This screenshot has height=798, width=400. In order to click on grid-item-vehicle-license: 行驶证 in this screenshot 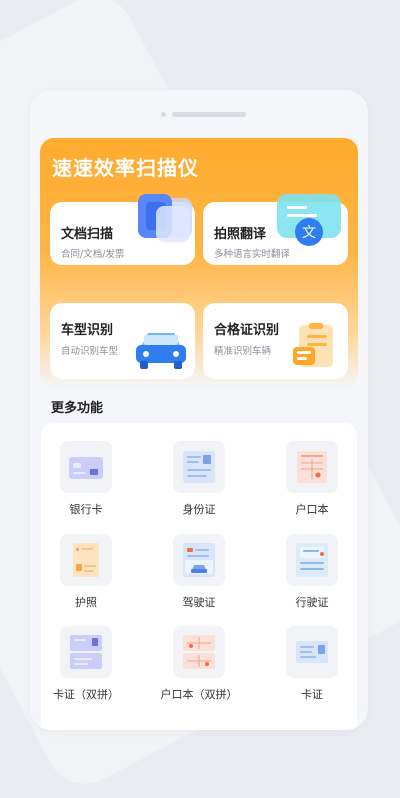, I will do `click(312, 572)`.